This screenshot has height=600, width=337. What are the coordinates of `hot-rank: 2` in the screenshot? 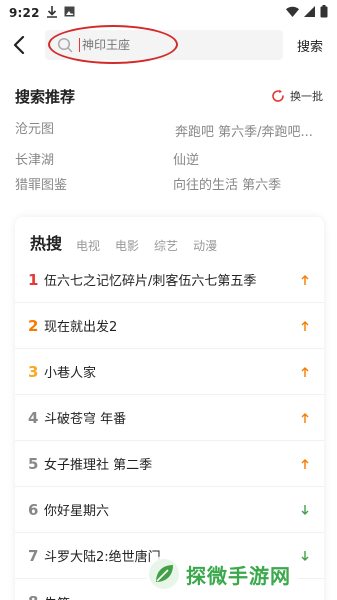 It's located at (33, 325).